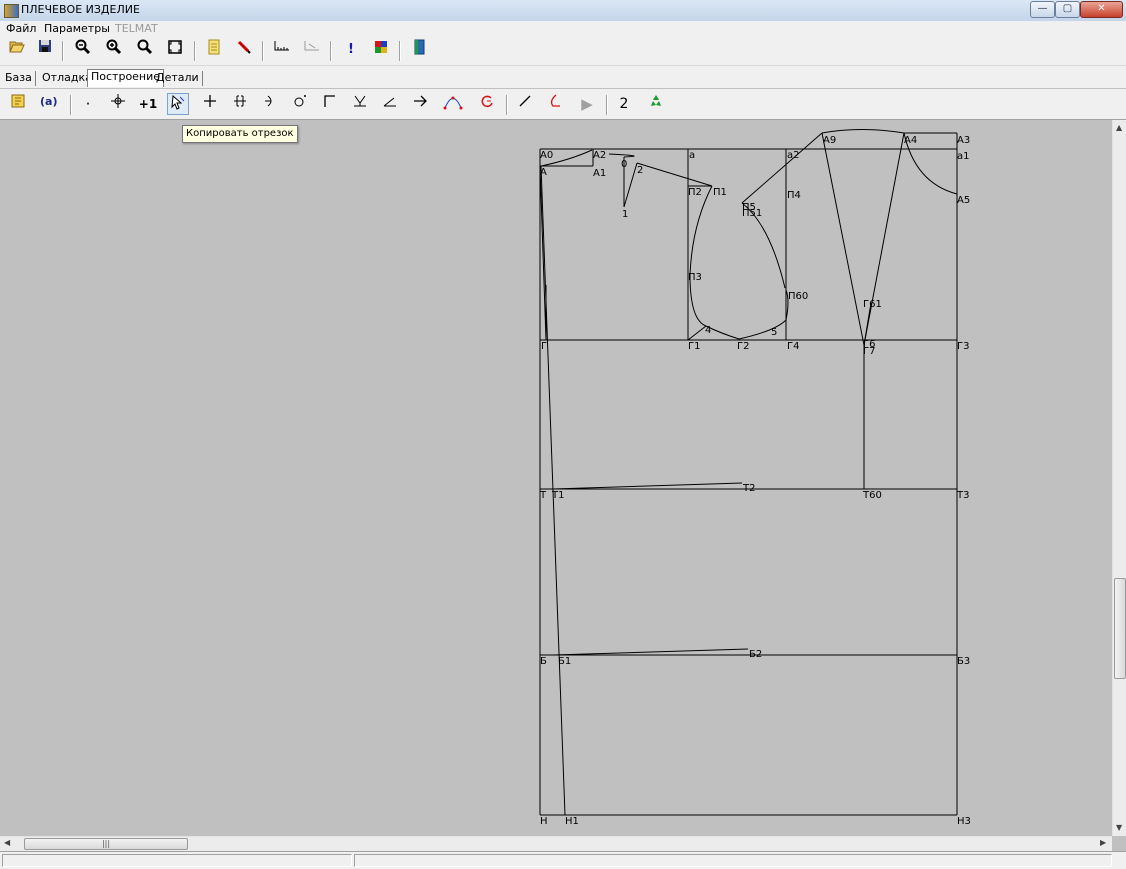 This screenshot has height=869, width=1126. I want to click on arrow-right-icon, so click(420, 104).